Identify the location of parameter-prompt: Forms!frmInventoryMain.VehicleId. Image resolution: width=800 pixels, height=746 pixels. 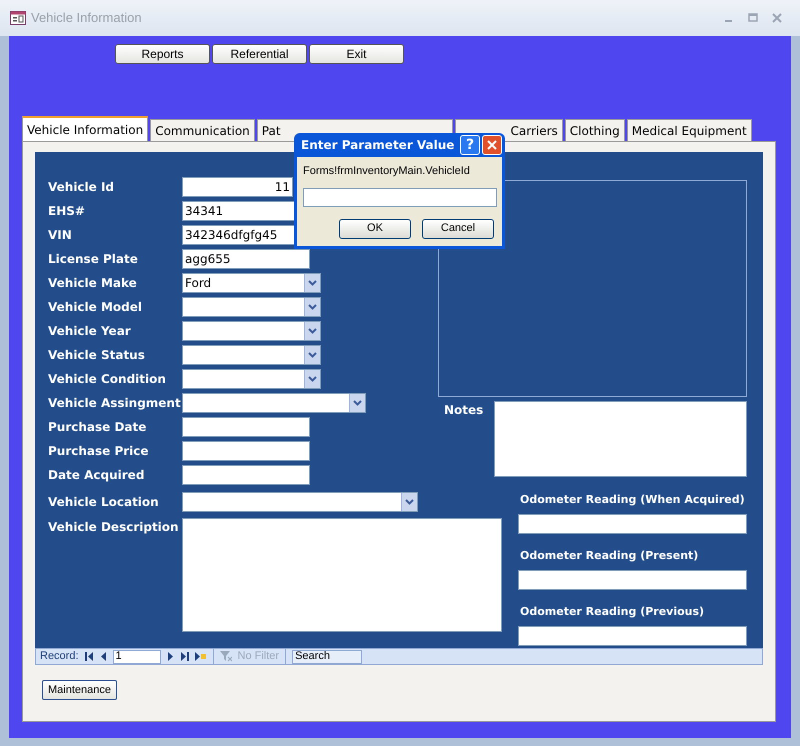
(387, 171).